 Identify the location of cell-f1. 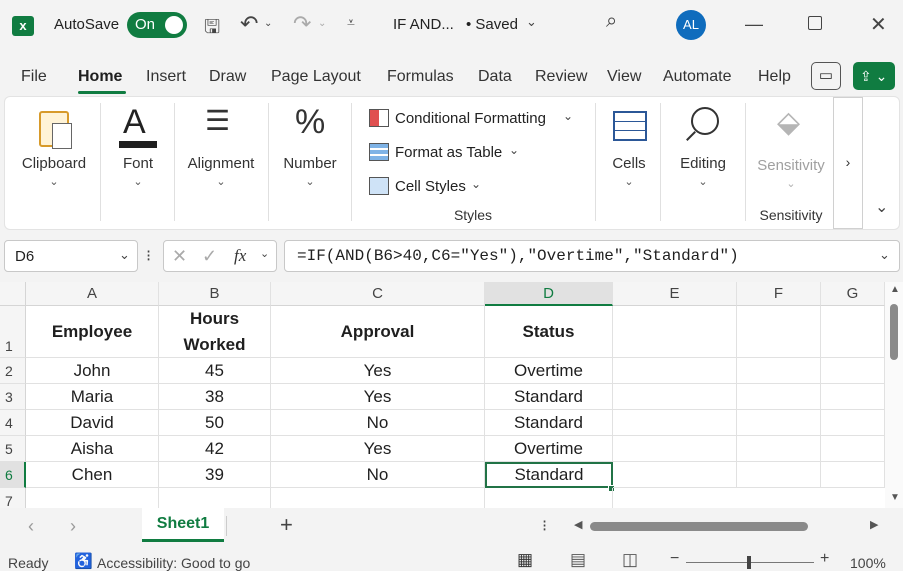
(779, 332).